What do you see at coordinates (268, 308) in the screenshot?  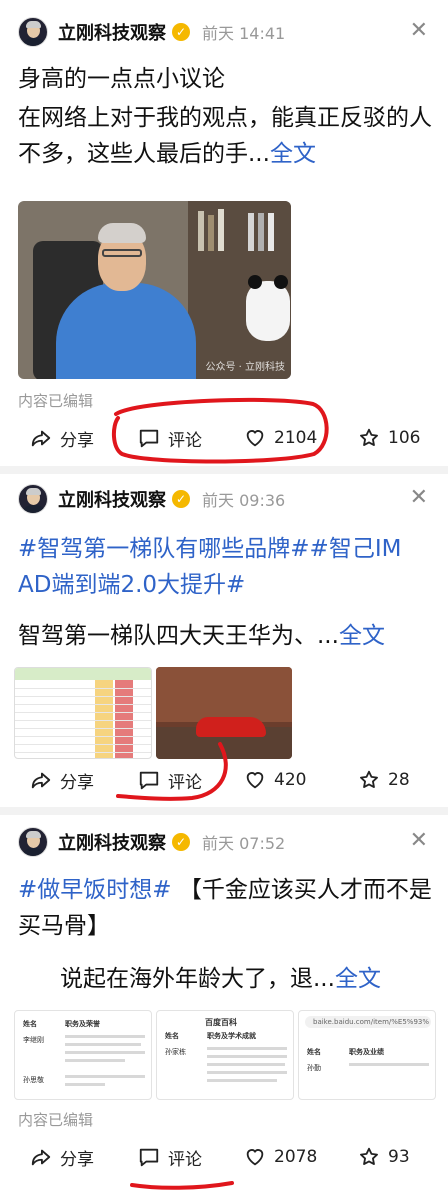 I see `panda-toy` at bounding box center [268, 308].